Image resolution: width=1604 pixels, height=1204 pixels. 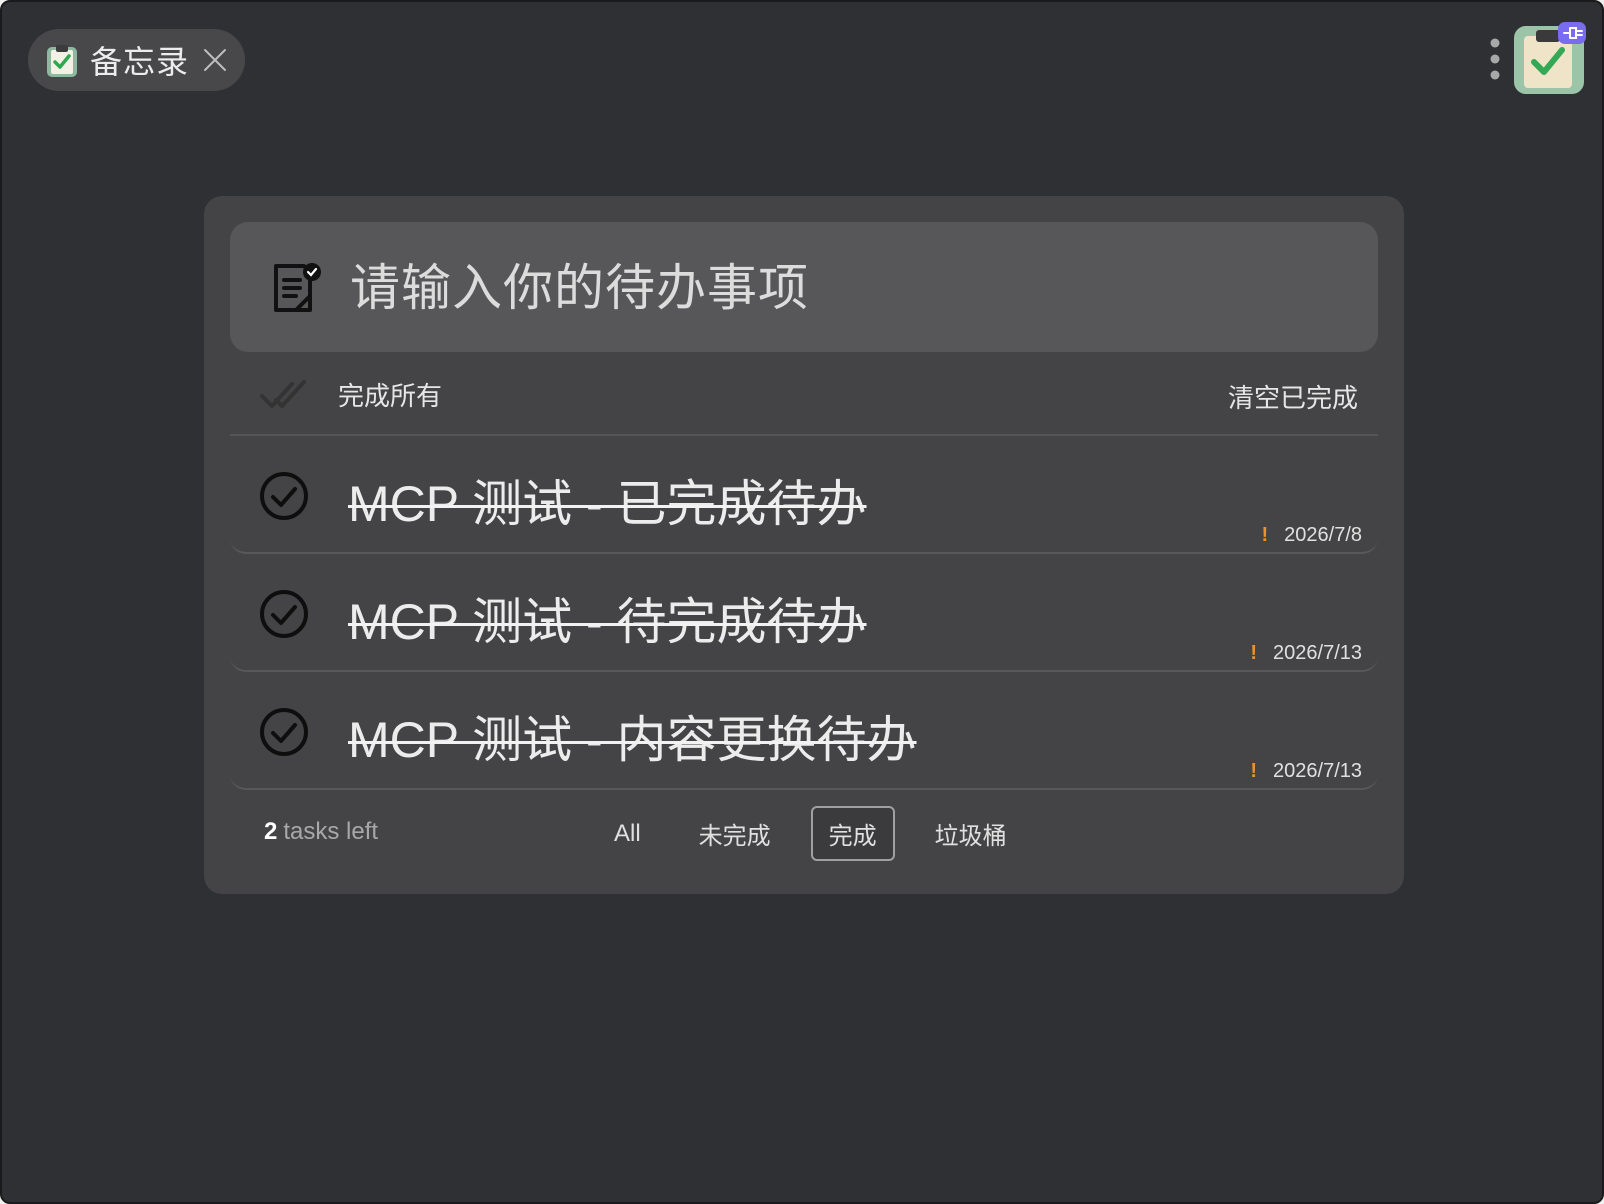 What do you see at coordinates (852, 833) in the screenshot?
I see `filter-completed: 完成` at bounding box center [852, 833].